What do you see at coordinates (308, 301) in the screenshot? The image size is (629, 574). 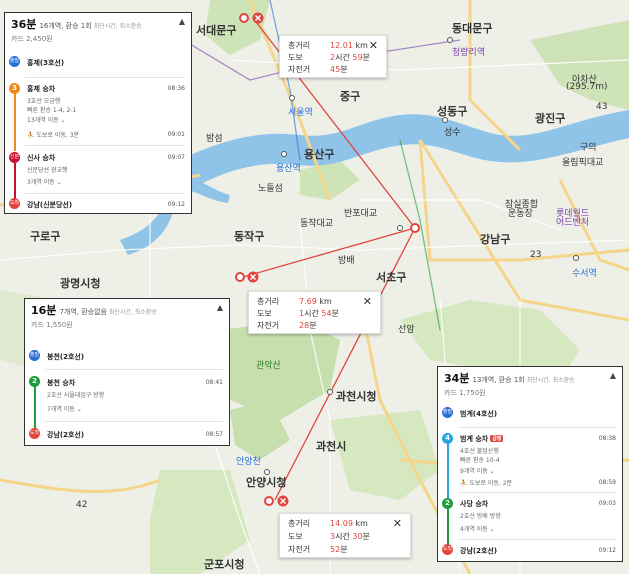 I see `distance-value: 7.69` at bounding box center [308, 301].